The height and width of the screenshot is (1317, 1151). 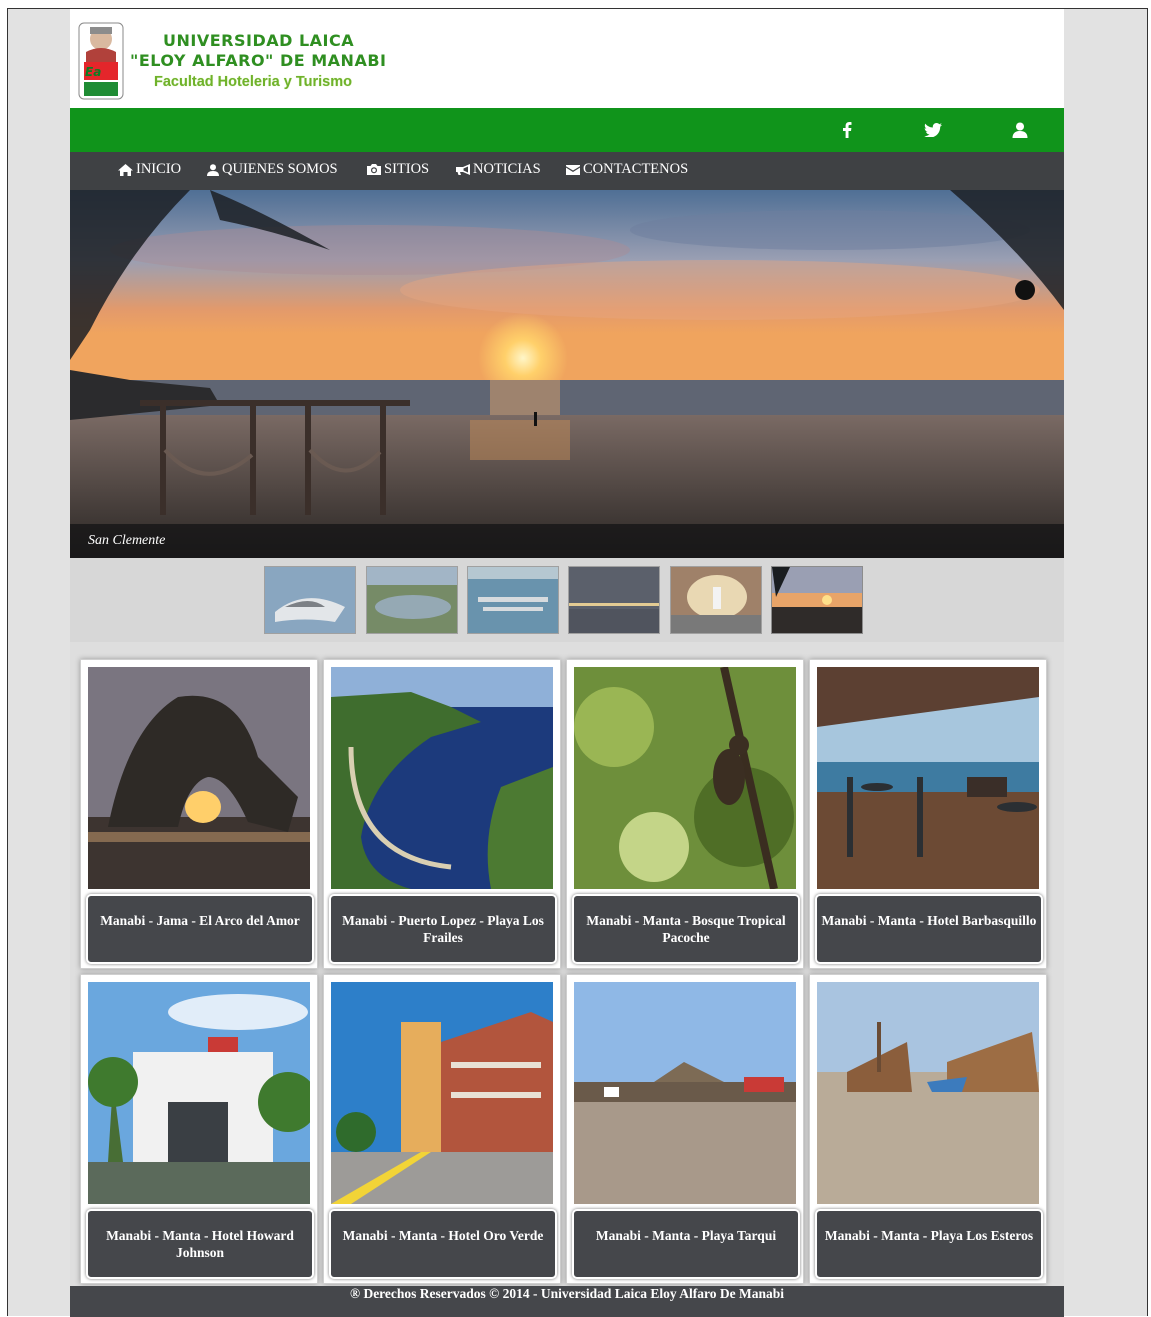 I want to click on place-card-los-esteros: Manabi - Manta - Playa Los Esteros, so click(x=928, y=1129).